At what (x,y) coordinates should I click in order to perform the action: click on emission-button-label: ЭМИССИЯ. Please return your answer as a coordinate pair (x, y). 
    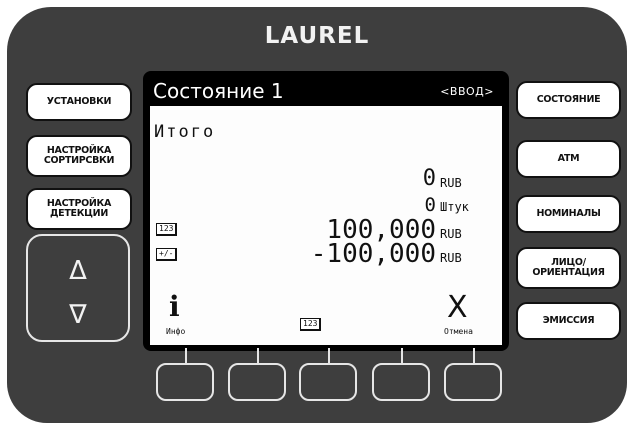
    Looking at the image, I should click on (568, 320).